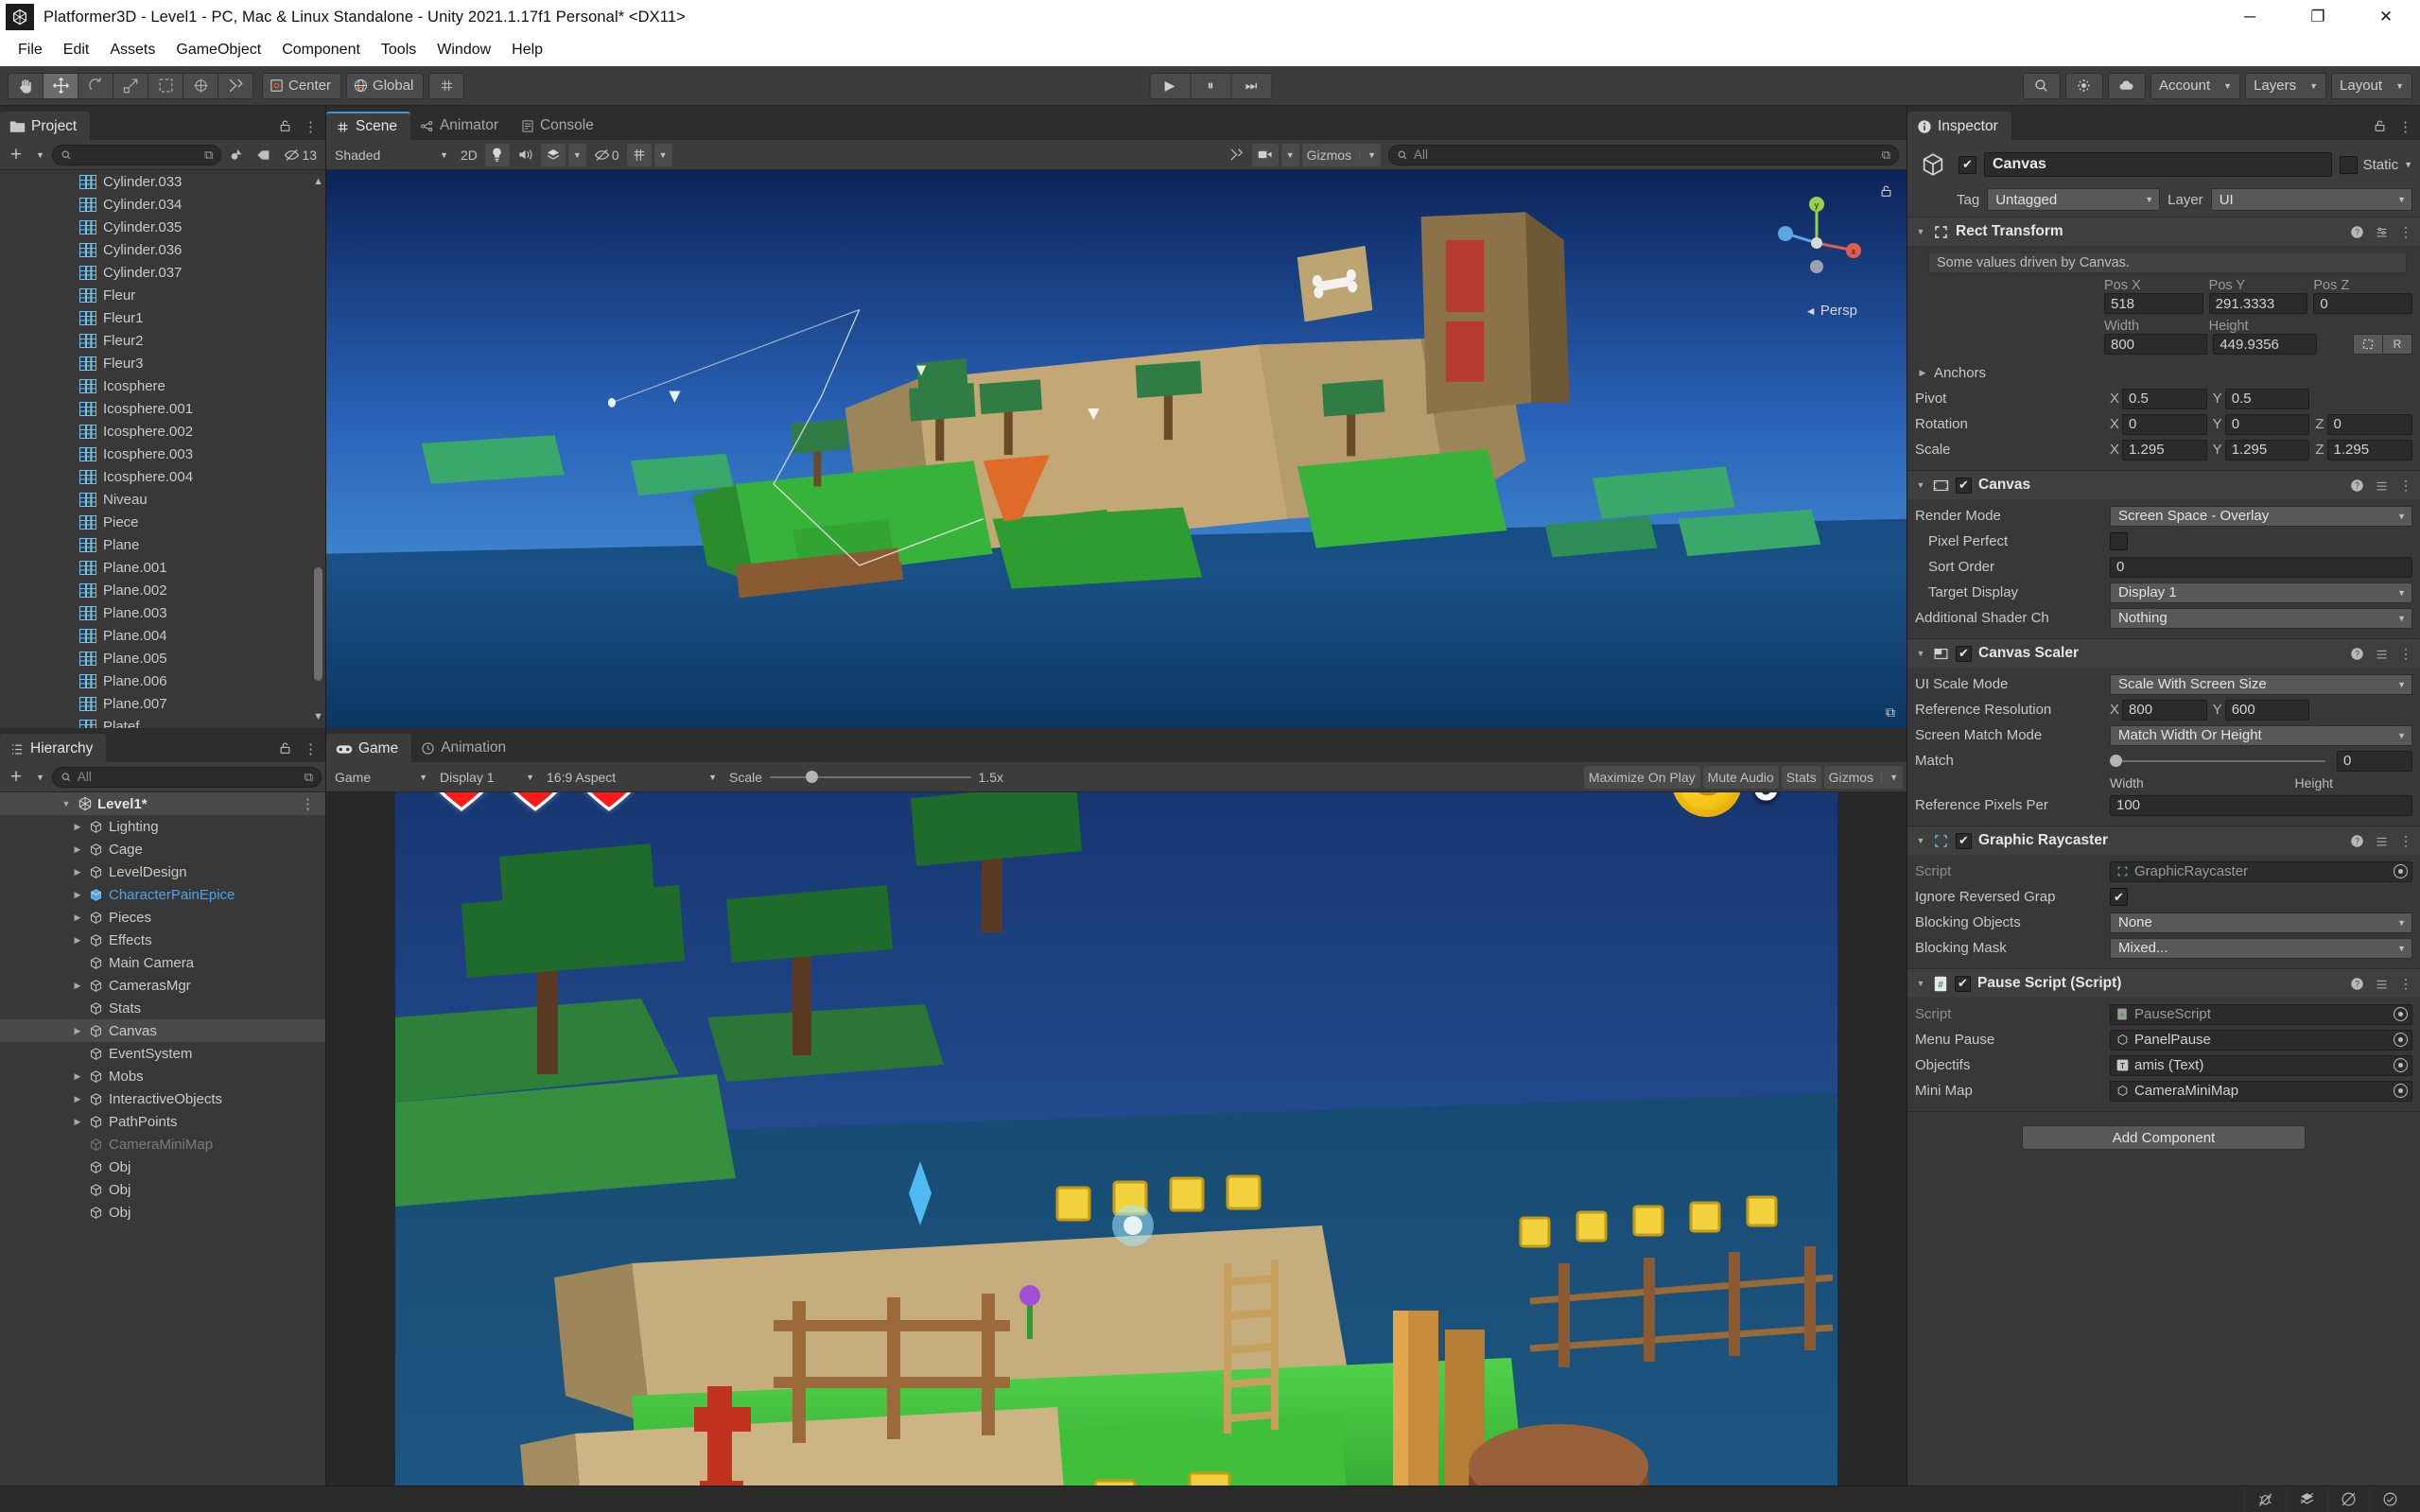 Image resolution: width=2420 pixels, height=1512 pixels. Describe the element at coordinates (2250, 17) in the screenshot. I see `window-minimize-button: ─` at that location.